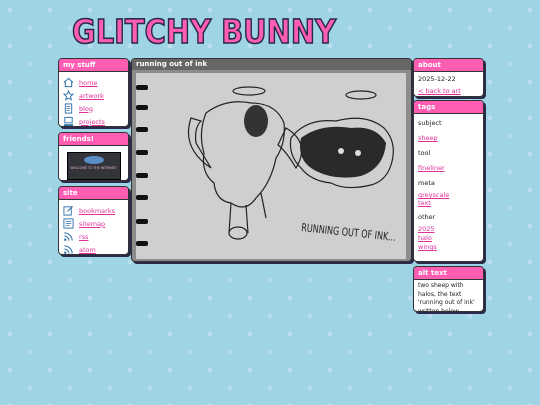 The width and height of the screenshot is (540, 405). Describe the element at coordinates (68, 95) in the screenshot. I see `star-icon` at that location.